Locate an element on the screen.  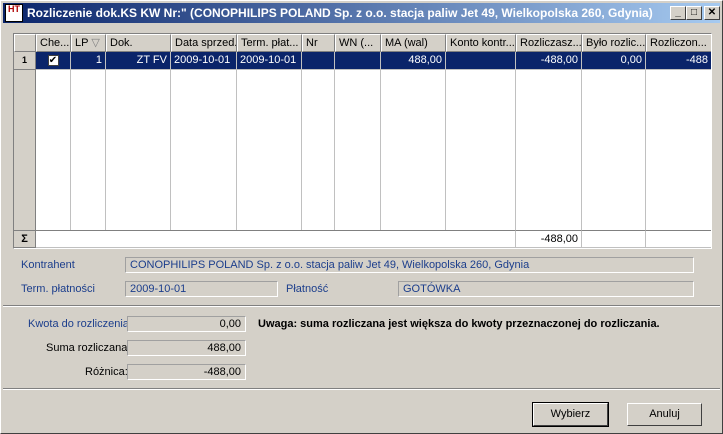
cell-check: ✔ is located at coordinates (53, 61).